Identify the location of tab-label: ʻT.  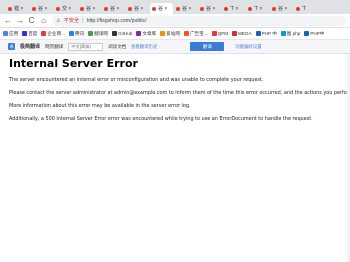
(304, 8).